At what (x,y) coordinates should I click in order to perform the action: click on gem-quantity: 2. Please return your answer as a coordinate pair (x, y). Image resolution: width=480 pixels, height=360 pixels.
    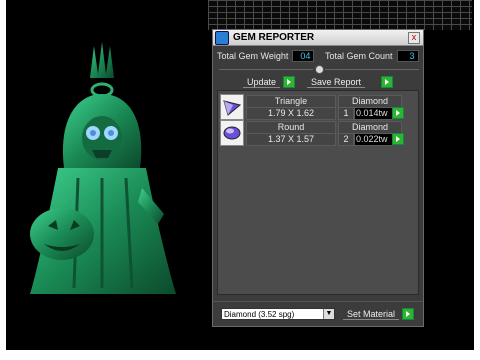
    Looking at the image, I should click on (346, 139).